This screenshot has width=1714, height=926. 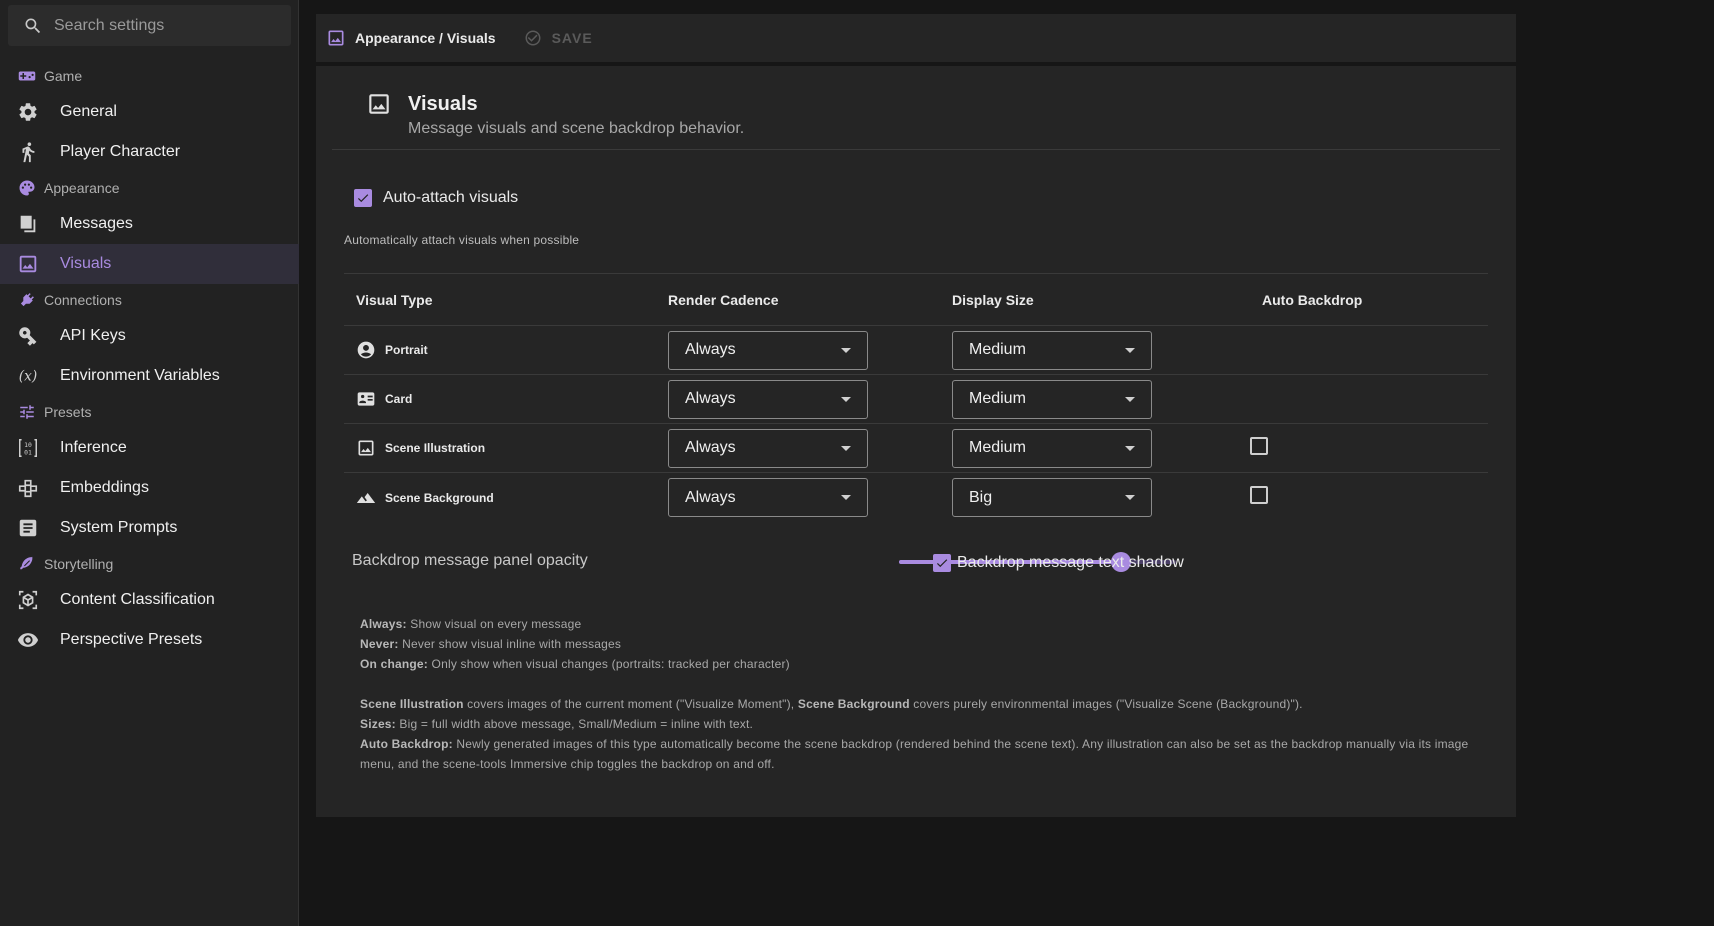 What do you see at coordinates (506, 399) in the screenshot?
I see `visual-type-cell: Card` at bounding box center [506, 399].